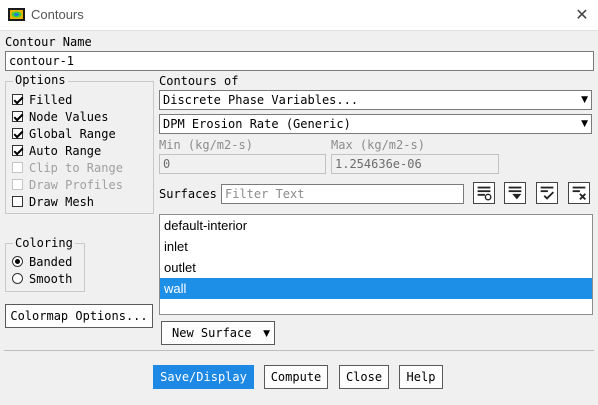  I want to click on option-label: Draw Profiles, so click(76, 184).